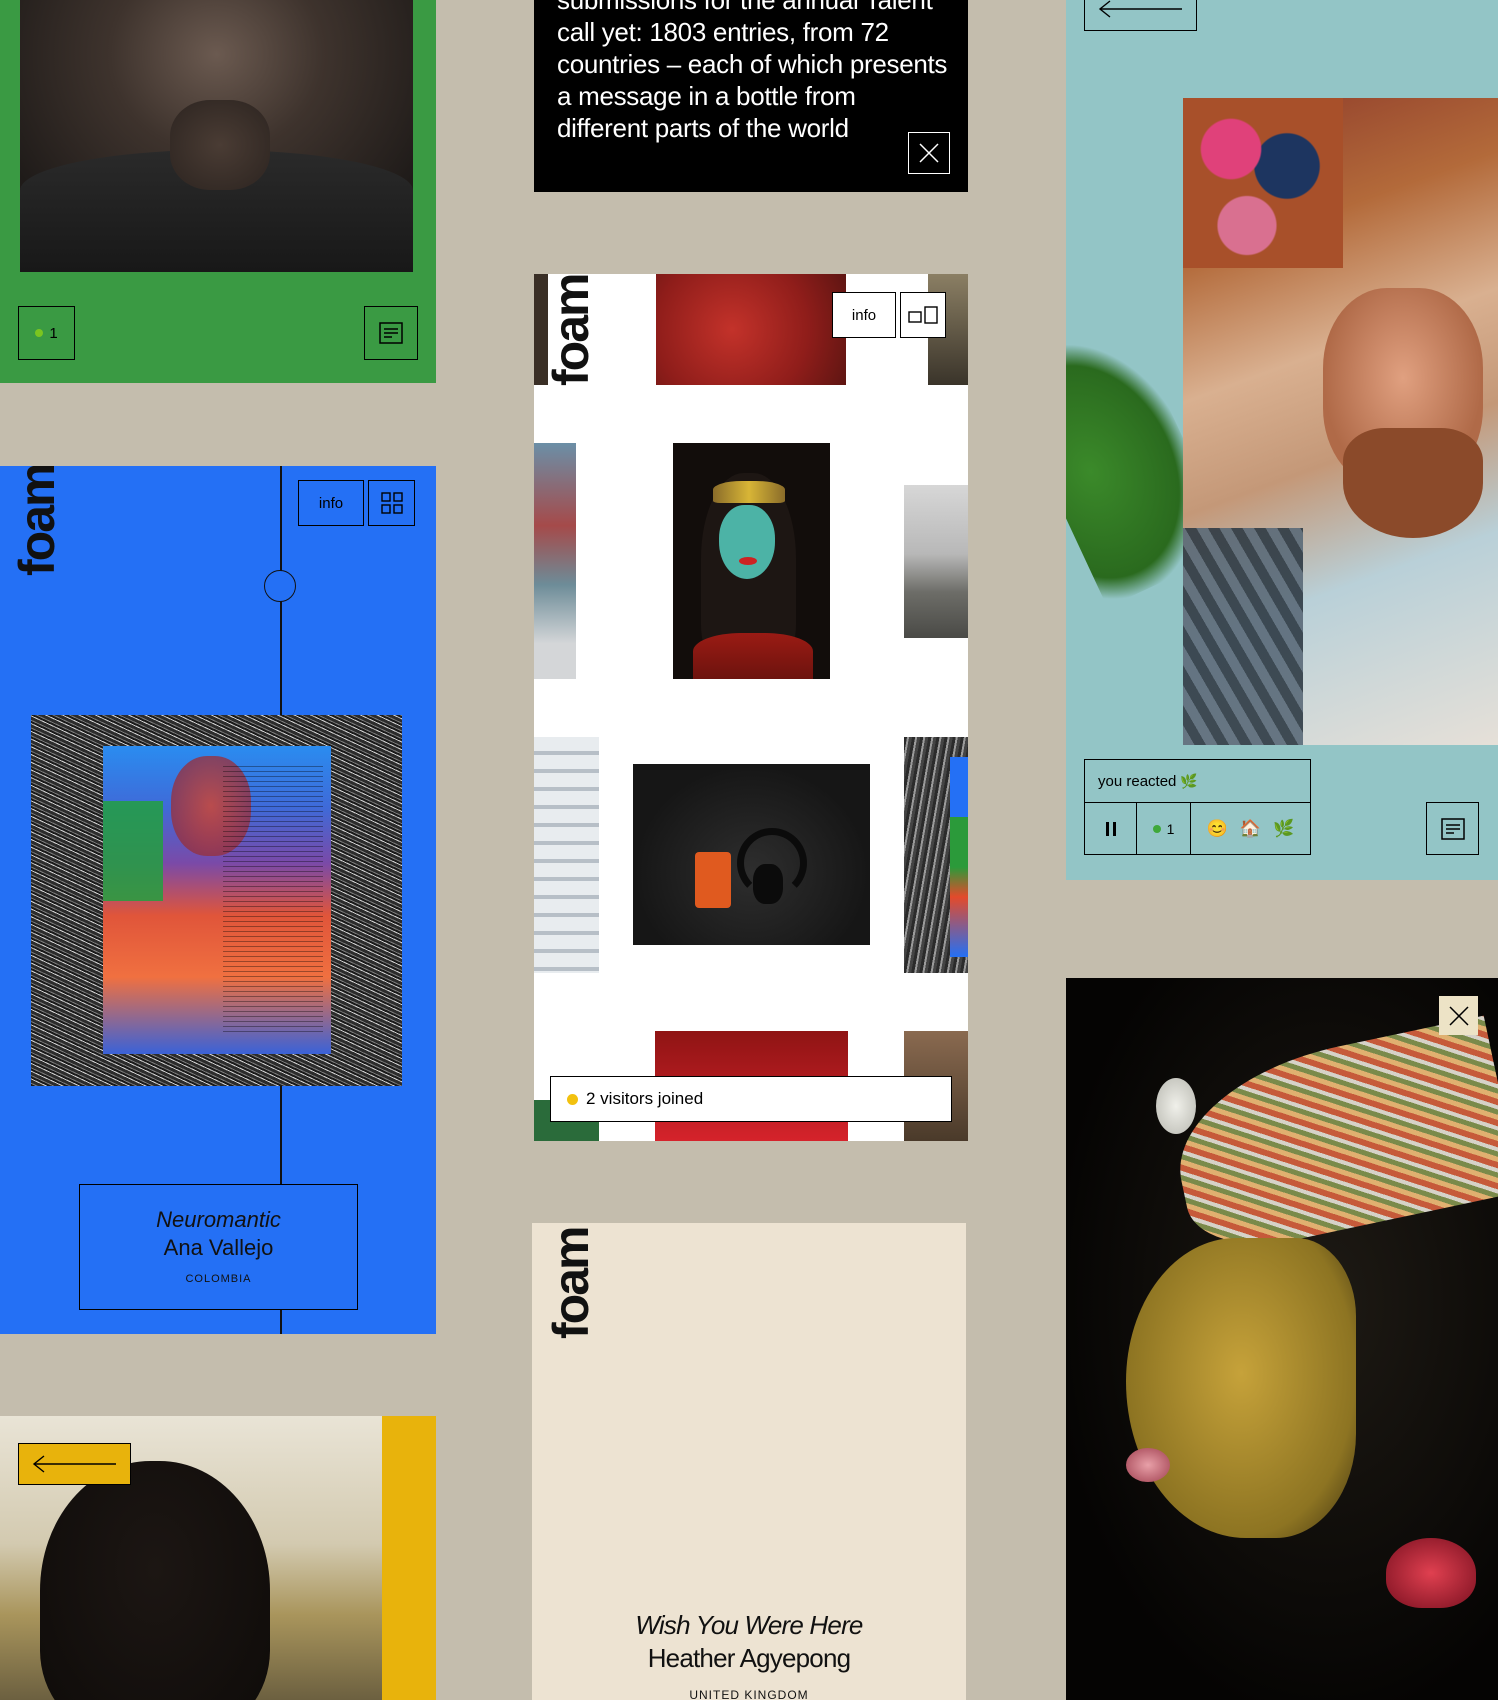 The width and height of the screenshot is (1498, 1700). What do you see at coordinates (751, 329) in the screenshot?
I see `gallery-thumb-red-fabric` at bounding box center [751, 329].